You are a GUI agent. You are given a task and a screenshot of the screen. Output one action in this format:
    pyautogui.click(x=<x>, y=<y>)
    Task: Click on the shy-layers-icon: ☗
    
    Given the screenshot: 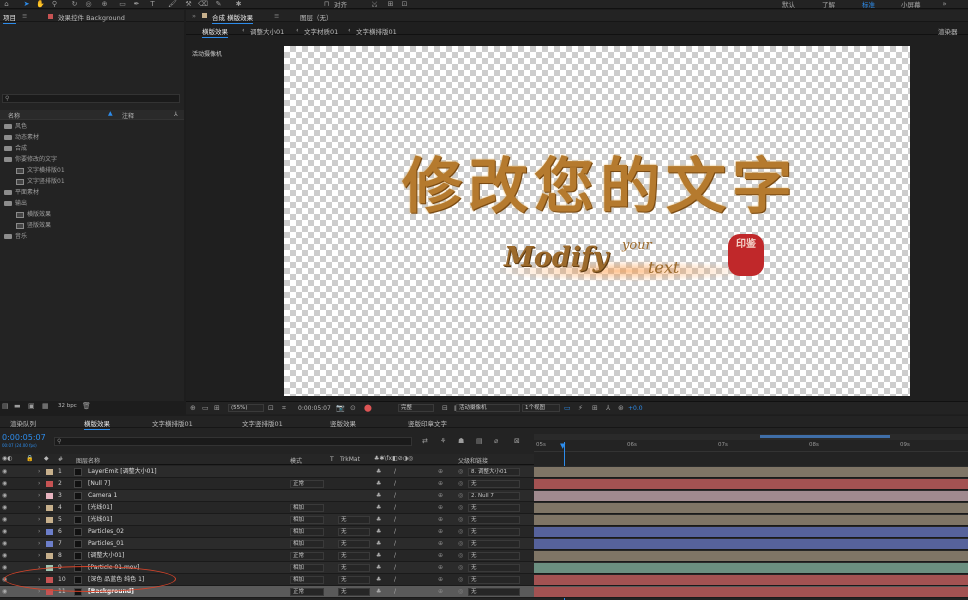 What is the action you would take?
    pyautogui.click(x=461, y=441)
    